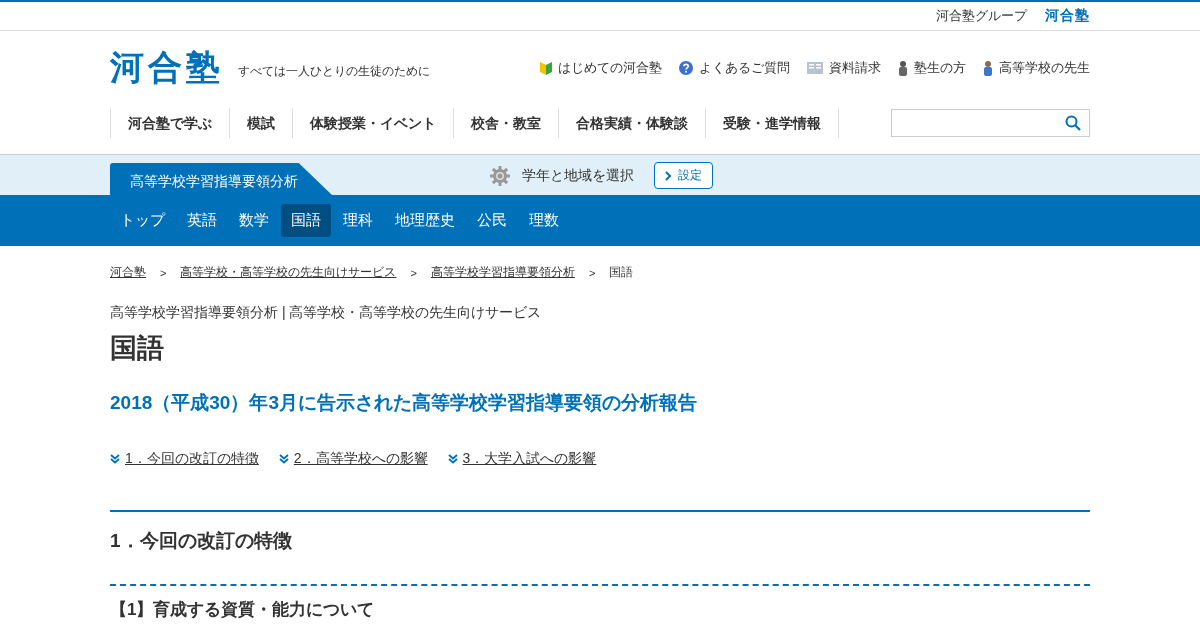 The width and height of the screenshot is (1200, 630). I want to click on subject-tab: 公民, so click(492, 220).